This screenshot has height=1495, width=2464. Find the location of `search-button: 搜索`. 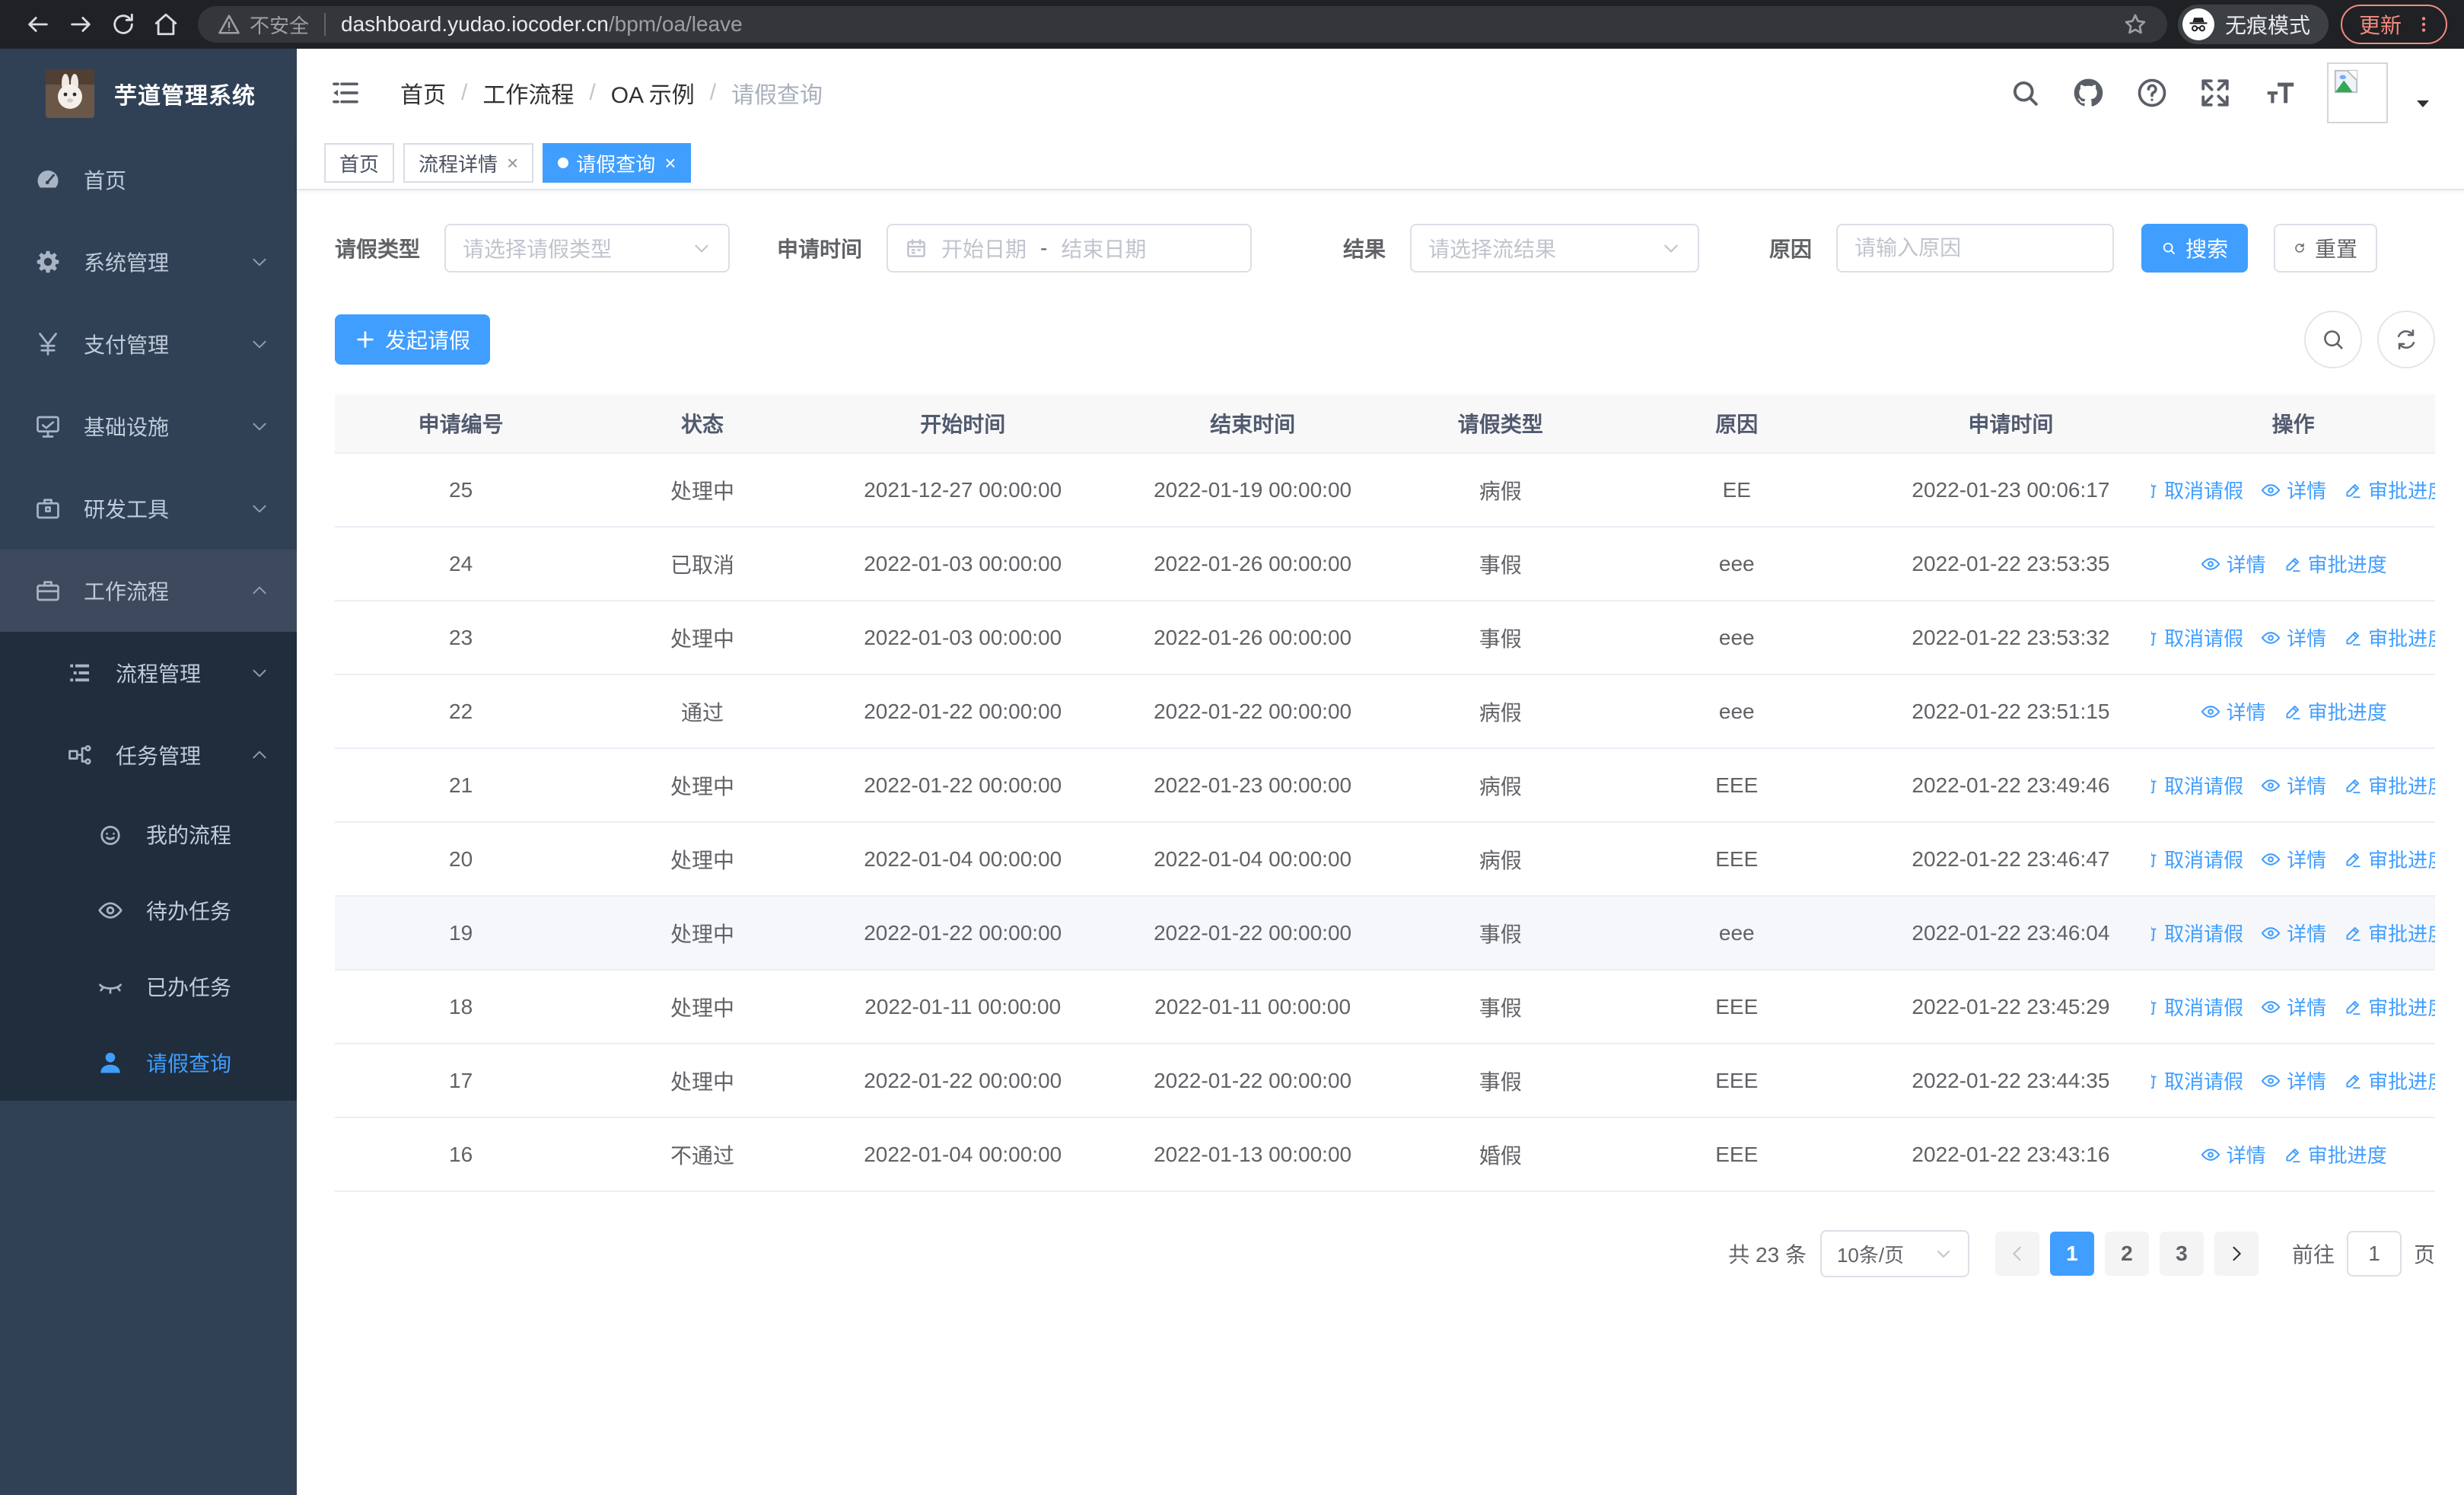

search-button: 搜索 is located at coordinates (2195, 248).